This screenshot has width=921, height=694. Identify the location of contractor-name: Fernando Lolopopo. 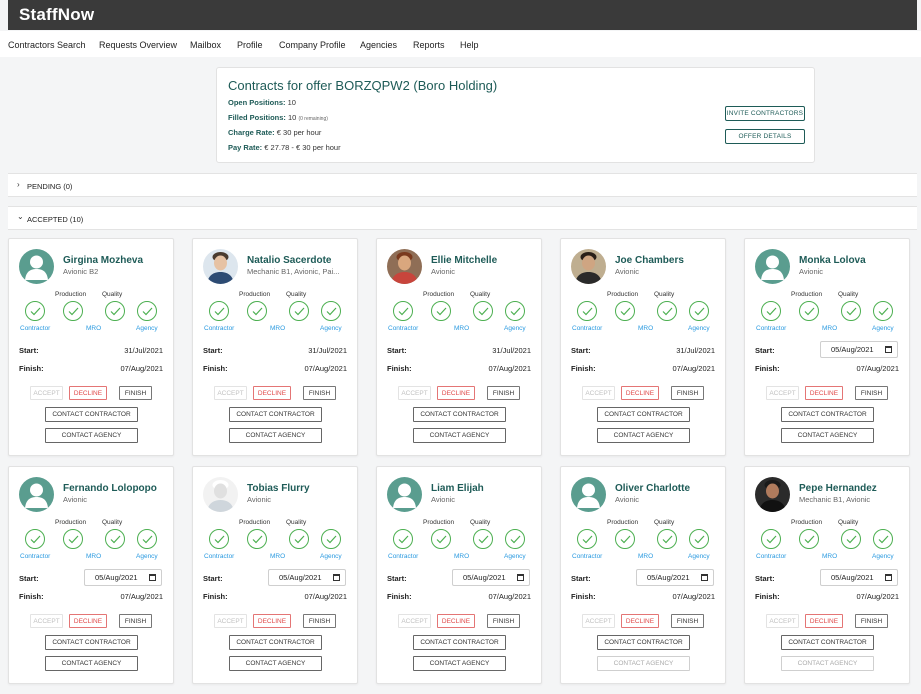
(110, 488).